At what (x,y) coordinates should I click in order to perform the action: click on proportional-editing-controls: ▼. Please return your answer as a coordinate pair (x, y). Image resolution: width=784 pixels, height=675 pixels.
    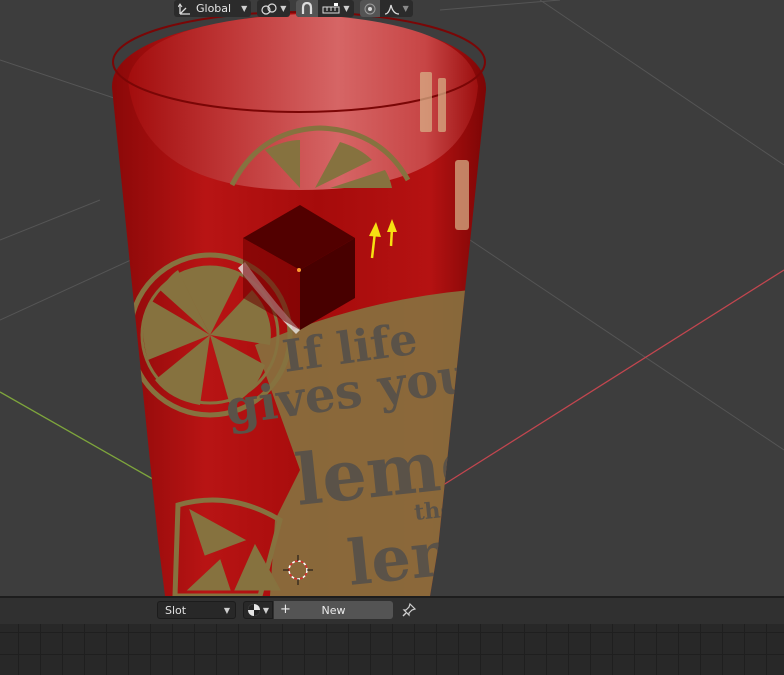
    Looking at the image, I should click on (386, 8).